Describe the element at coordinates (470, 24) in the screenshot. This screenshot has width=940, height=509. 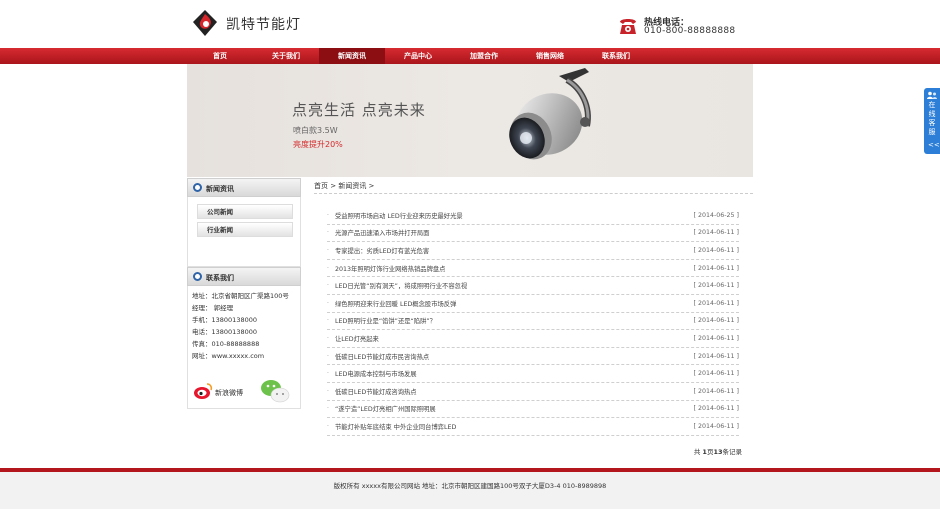
I see `site-header: 凯特节能灯 热线电话： 010-800-88888888` at that location.